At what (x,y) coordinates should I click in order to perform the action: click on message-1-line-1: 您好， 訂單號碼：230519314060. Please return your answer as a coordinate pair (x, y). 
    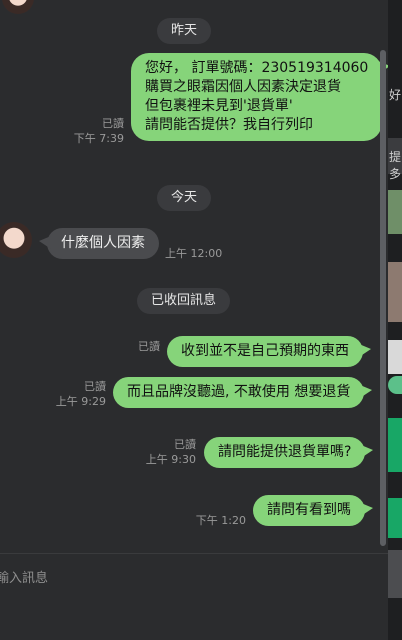
    Looking at the image, I should click on (257, 68).